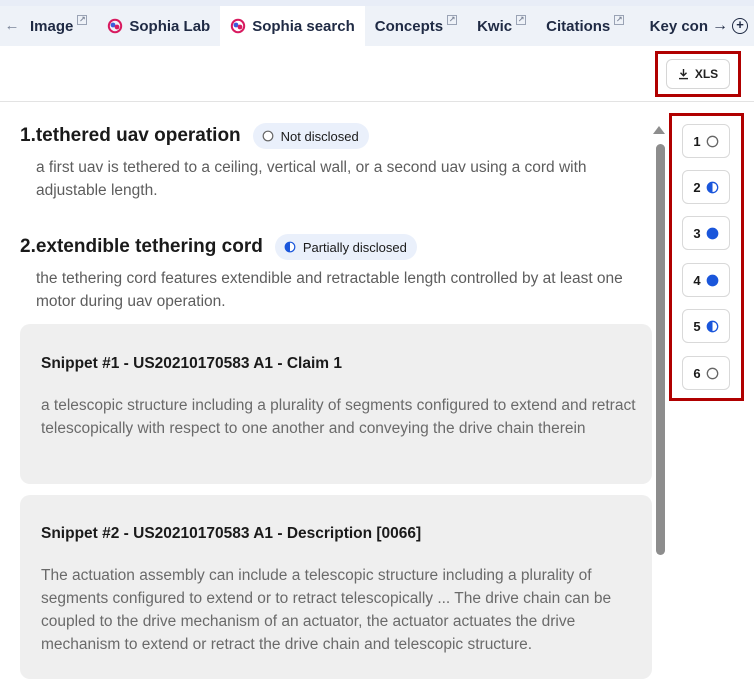  I want to click on tab-sophia-search: Sophia search, so click(292, 26).